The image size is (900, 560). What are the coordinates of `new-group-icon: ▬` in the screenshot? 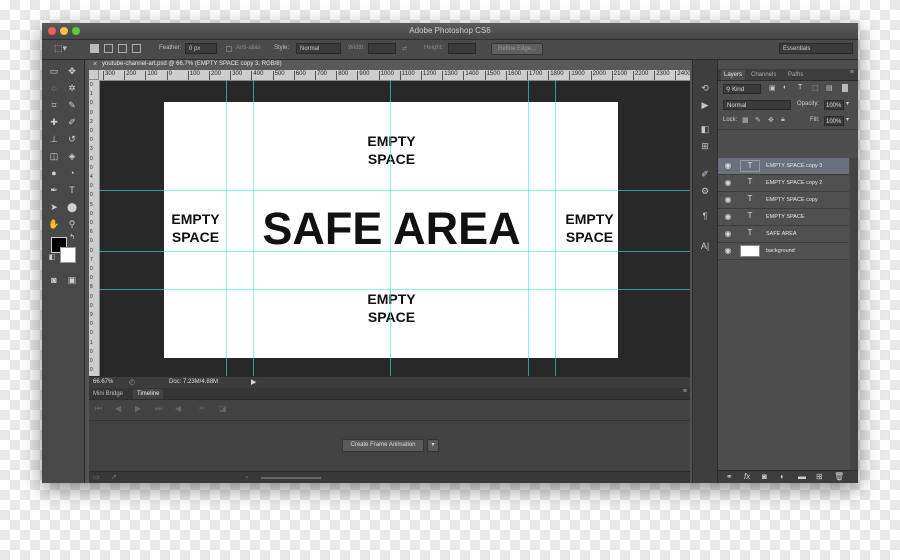 It's located at (802, 476).